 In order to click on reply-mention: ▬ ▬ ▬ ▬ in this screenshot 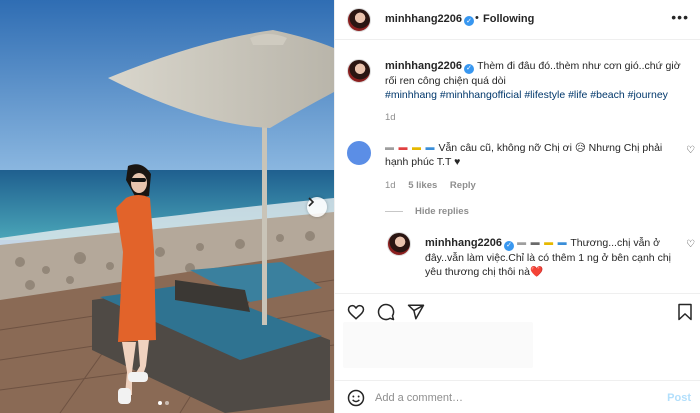, I will do `click(542, 242)`.